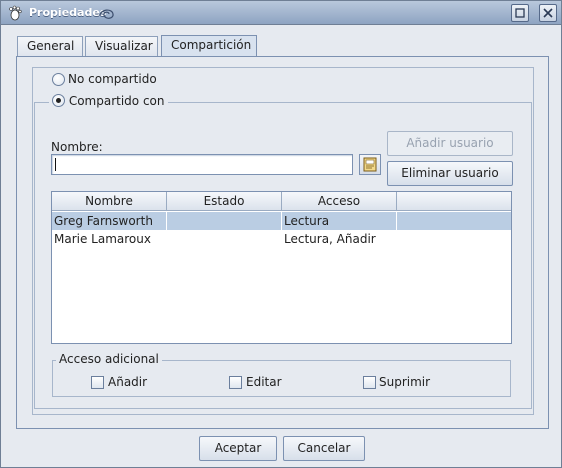 The width and height of the screenshot is (562, 468). I want to click on close-icon, so click(548, 13).